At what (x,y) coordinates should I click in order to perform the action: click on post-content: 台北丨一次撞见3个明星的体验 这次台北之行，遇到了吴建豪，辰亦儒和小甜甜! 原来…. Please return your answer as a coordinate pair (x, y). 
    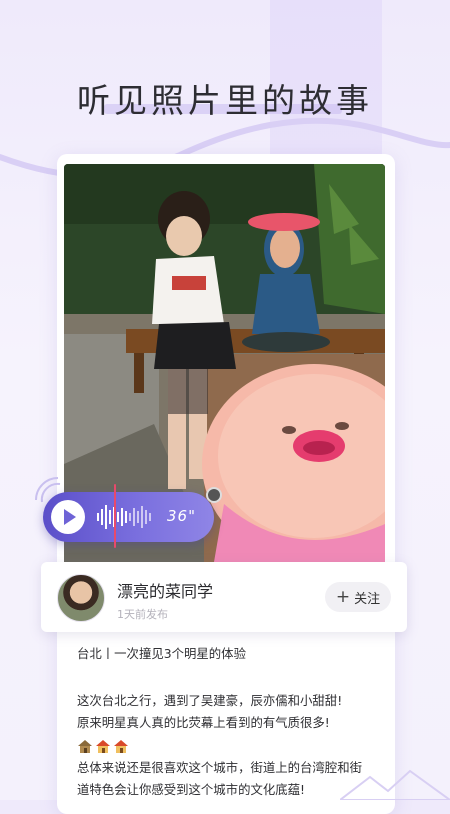
    Looking at the image, I should click on (227, 722).